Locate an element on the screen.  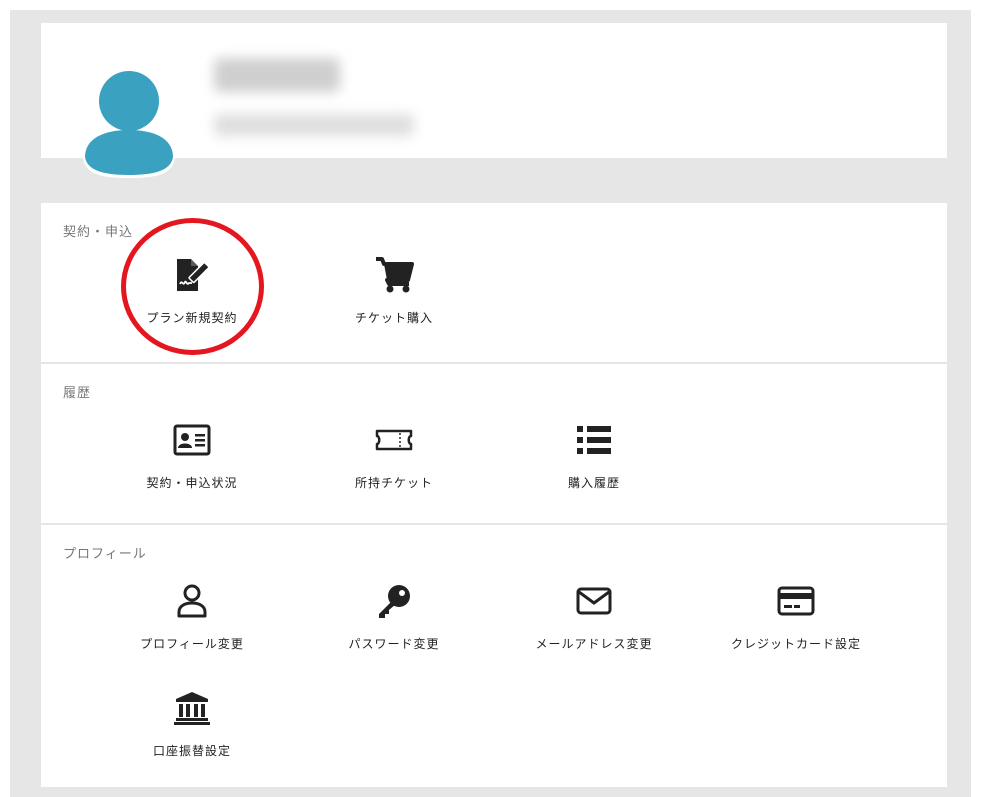
avatar is located at coordinates (129, 123).